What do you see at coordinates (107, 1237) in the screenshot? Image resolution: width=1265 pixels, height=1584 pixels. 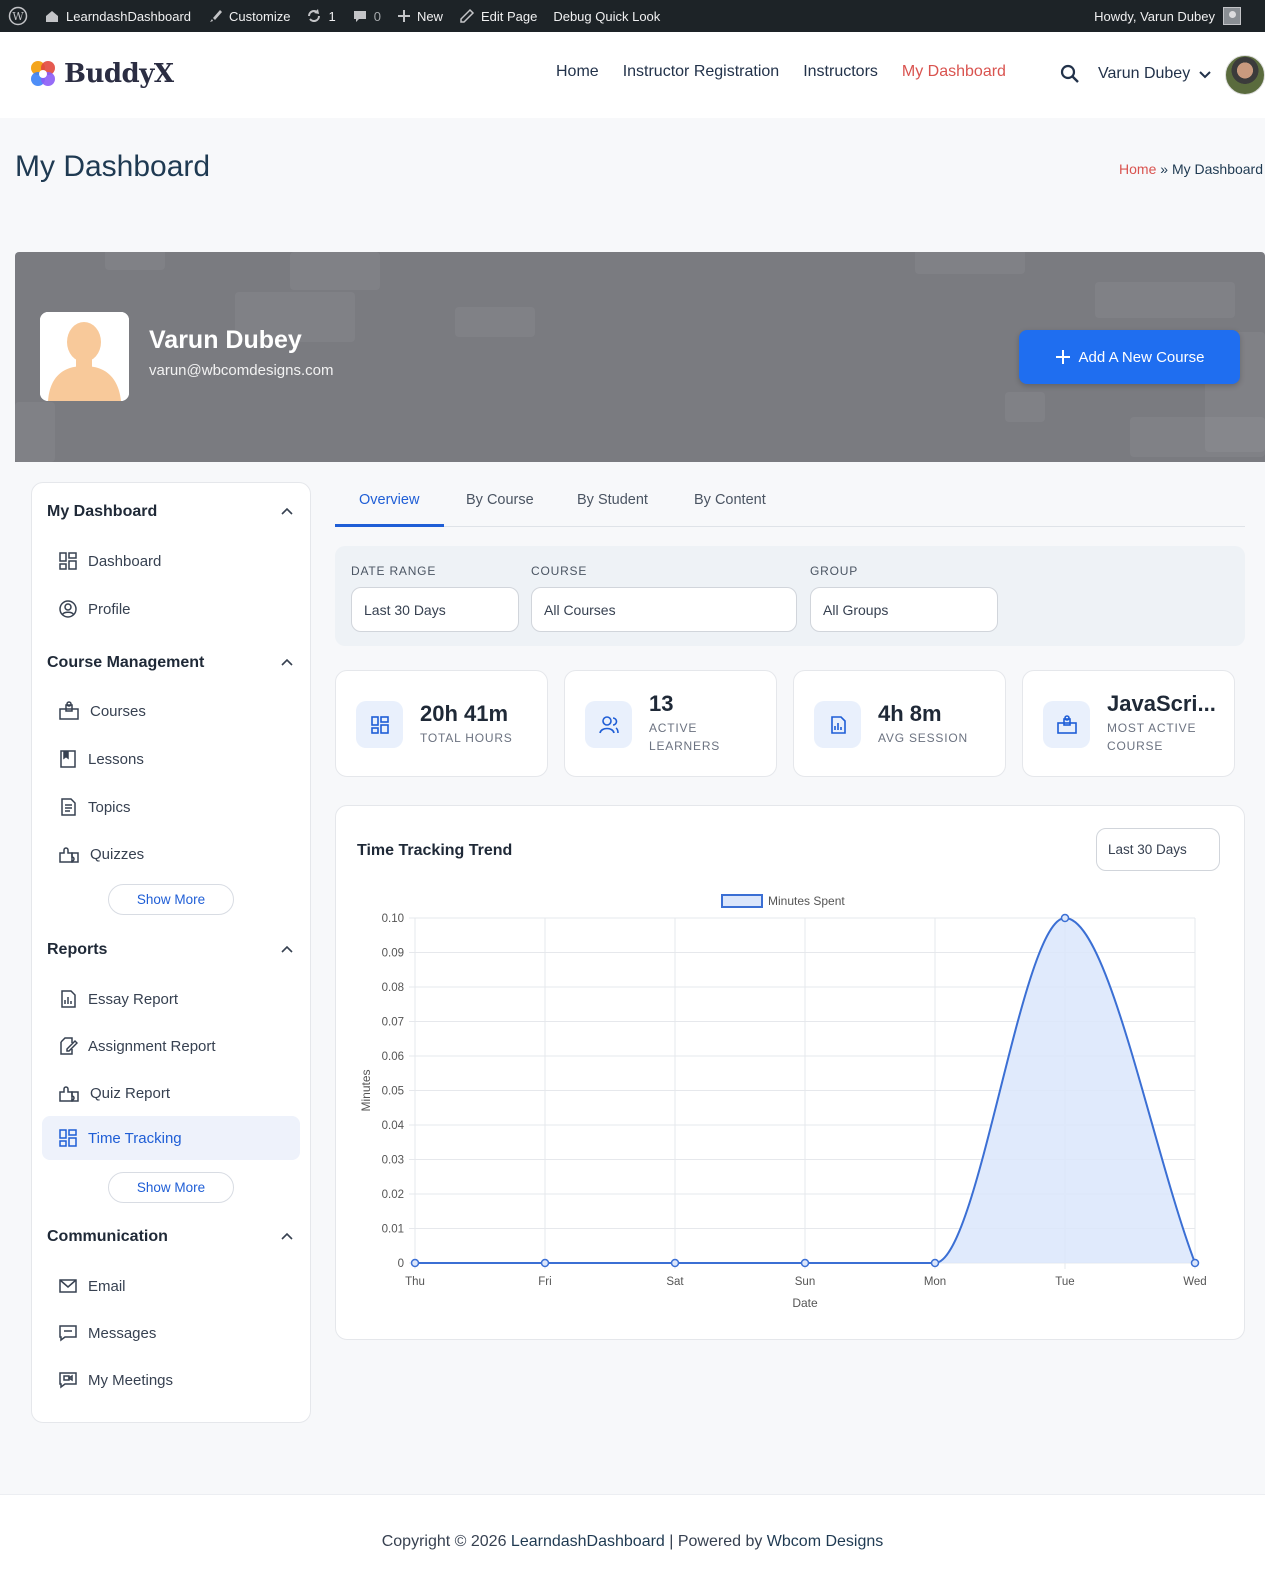 I see `sidebar-section-communication: Communication` at bounding box center [107, 1237].